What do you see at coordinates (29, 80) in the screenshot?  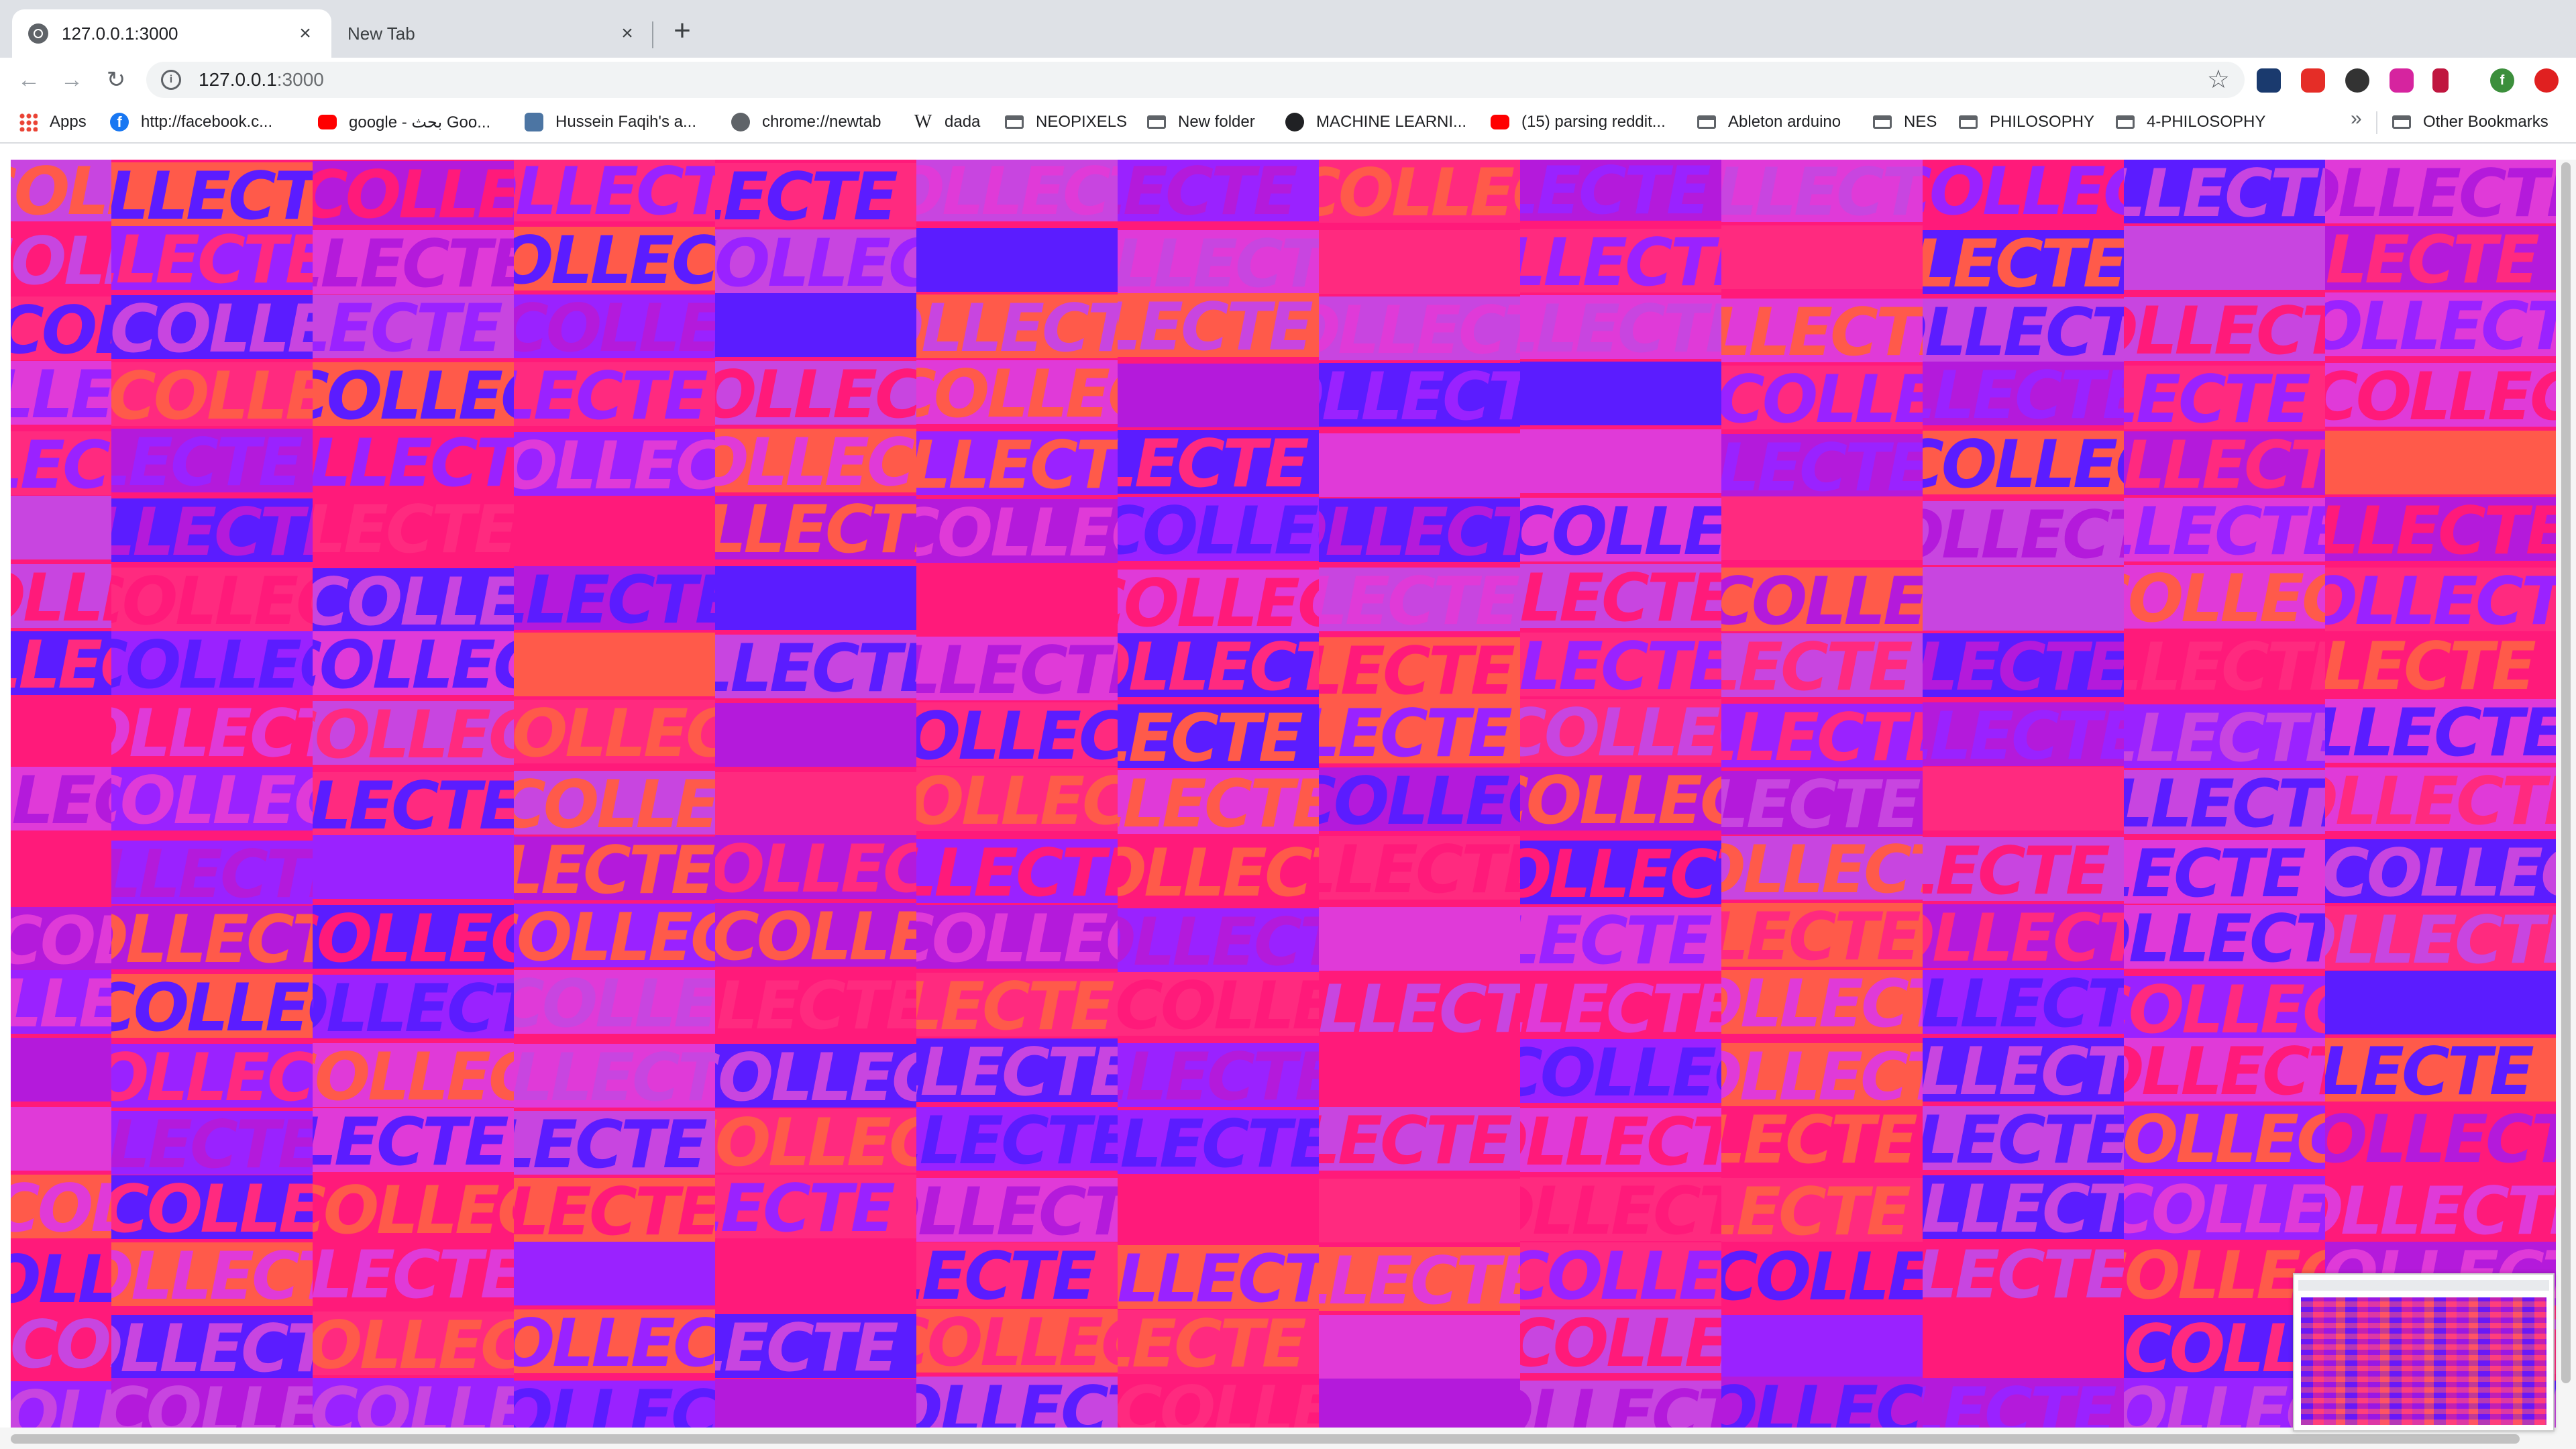 I see `back-button: ←` at bounding box center [29, 80].